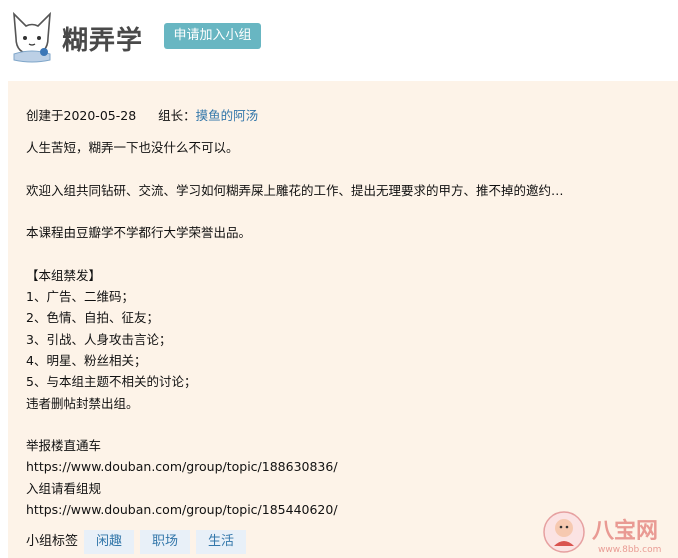 The height and width of the screenshot is (558, 678). Describe the element at coordinates (64, 275) in the screenshot. I see `desc-line: 【本组禁发】` at that location.